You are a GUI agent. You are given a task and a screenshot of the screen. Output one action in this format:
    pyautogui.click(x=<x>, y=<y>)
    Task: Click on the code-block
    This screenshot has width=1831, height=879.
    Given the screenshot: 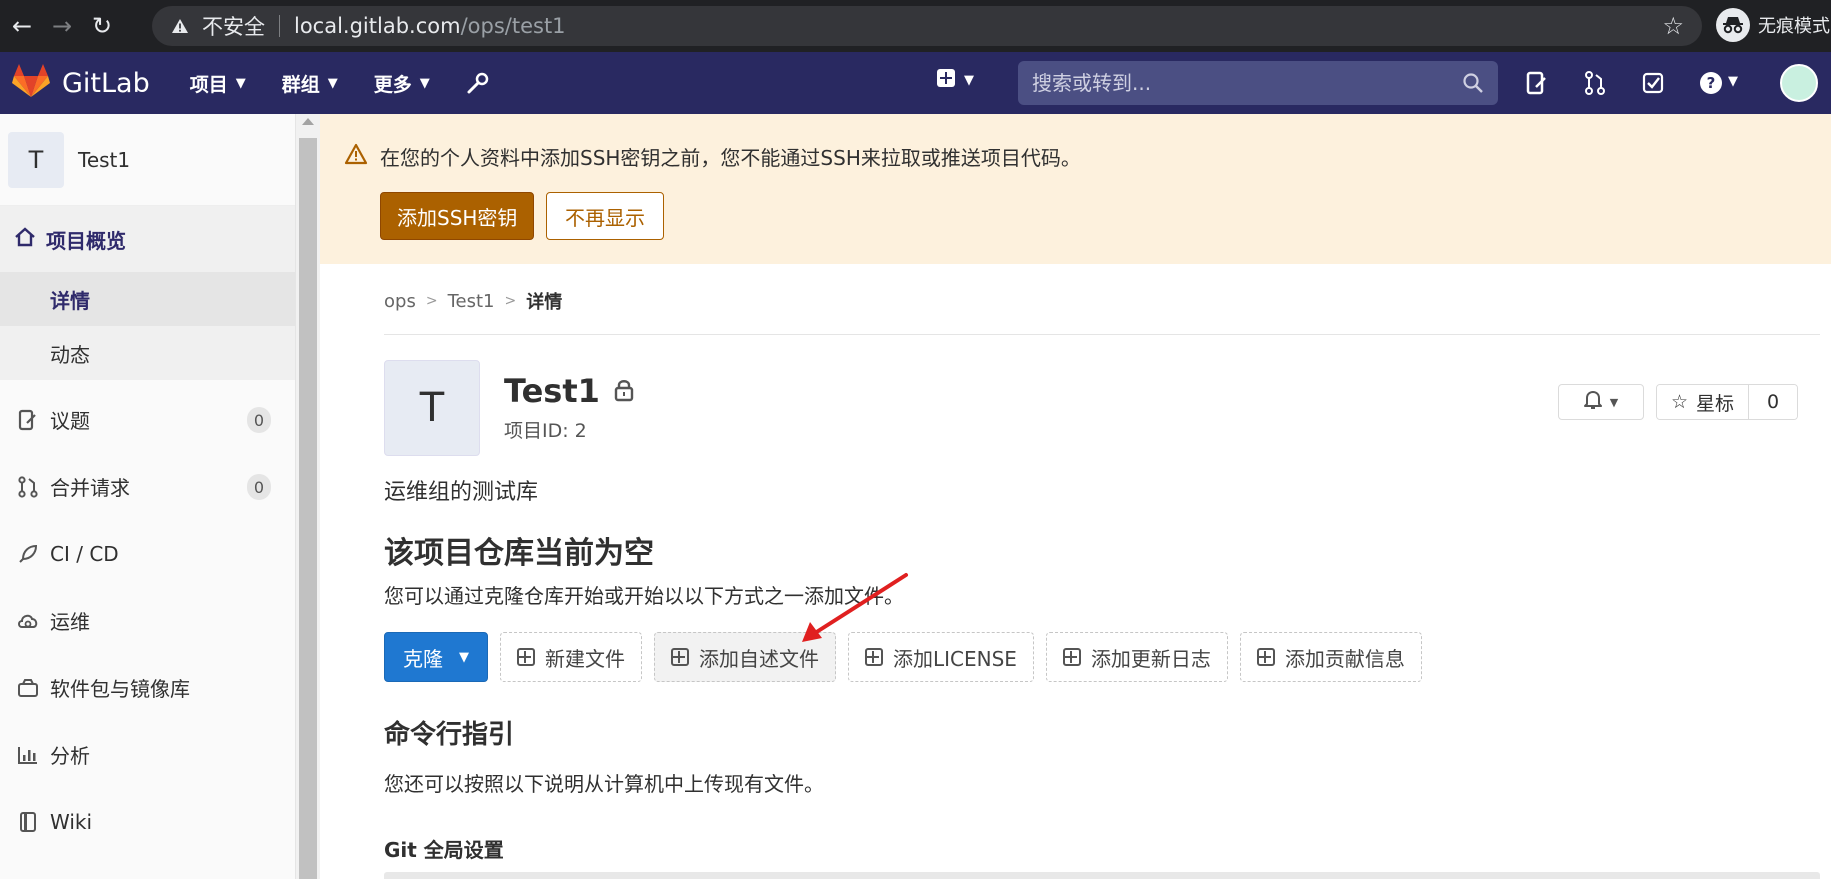 What is the action you would take?
    pyautogui.click(x=1102, y=875)
    